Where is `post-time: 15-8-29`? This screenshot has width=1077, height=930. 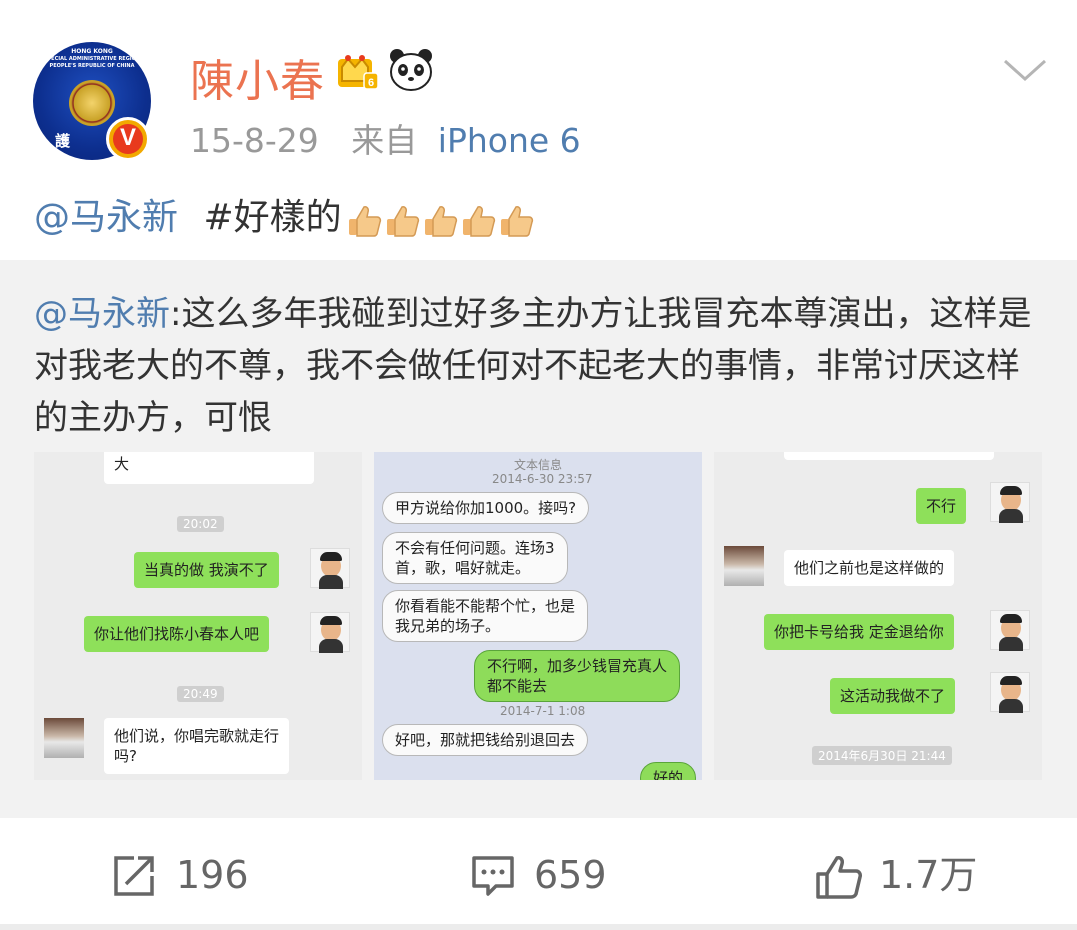
post-time: 15-8-29 is located at coordinates (254, 140).